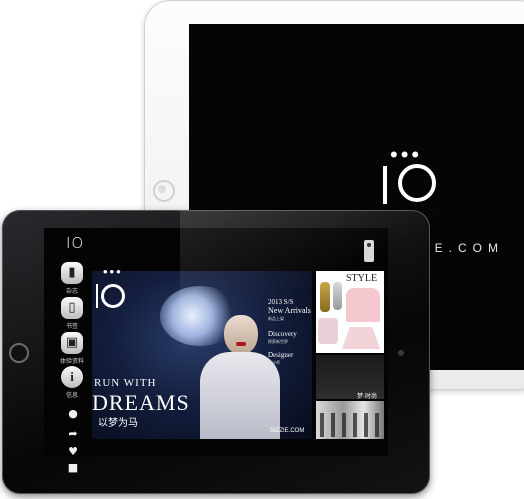  What do you see at coordinates (241, 344) in the screenshot?
I see `model-lips` at bounding box center [241, 344].